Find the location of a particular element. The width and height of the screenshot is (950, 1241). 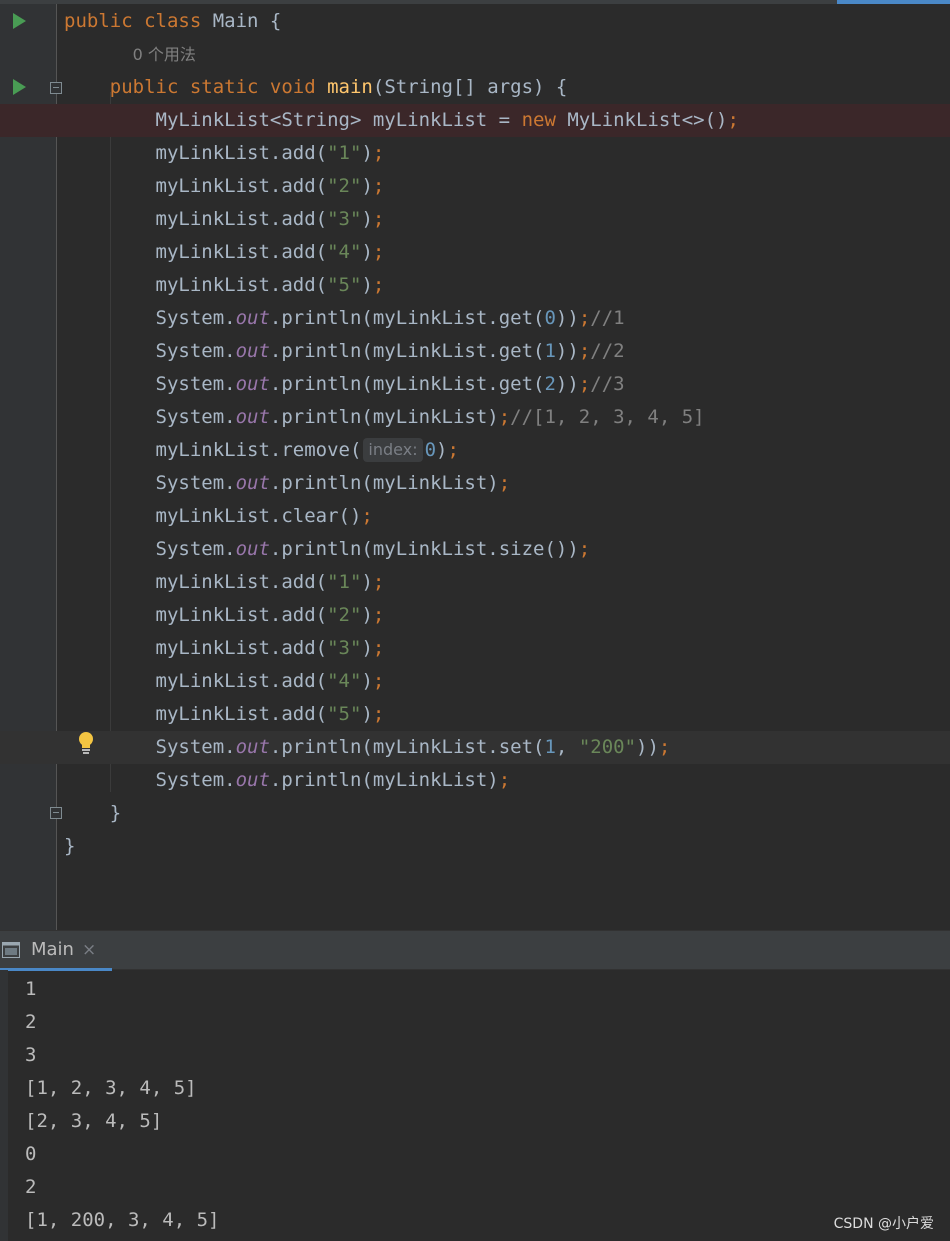

console-output-line: [1, 2, 3, 4, 5] is located at coordinates (111, 1088).